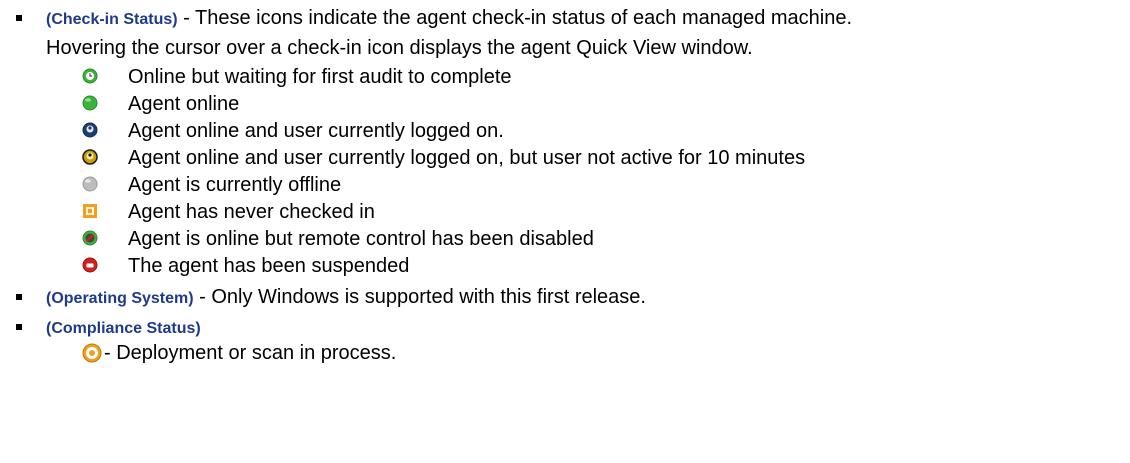 The height and width of the screenshot is (463, 1130). I want to click on never-checked-in-icon, so click(90, 211).